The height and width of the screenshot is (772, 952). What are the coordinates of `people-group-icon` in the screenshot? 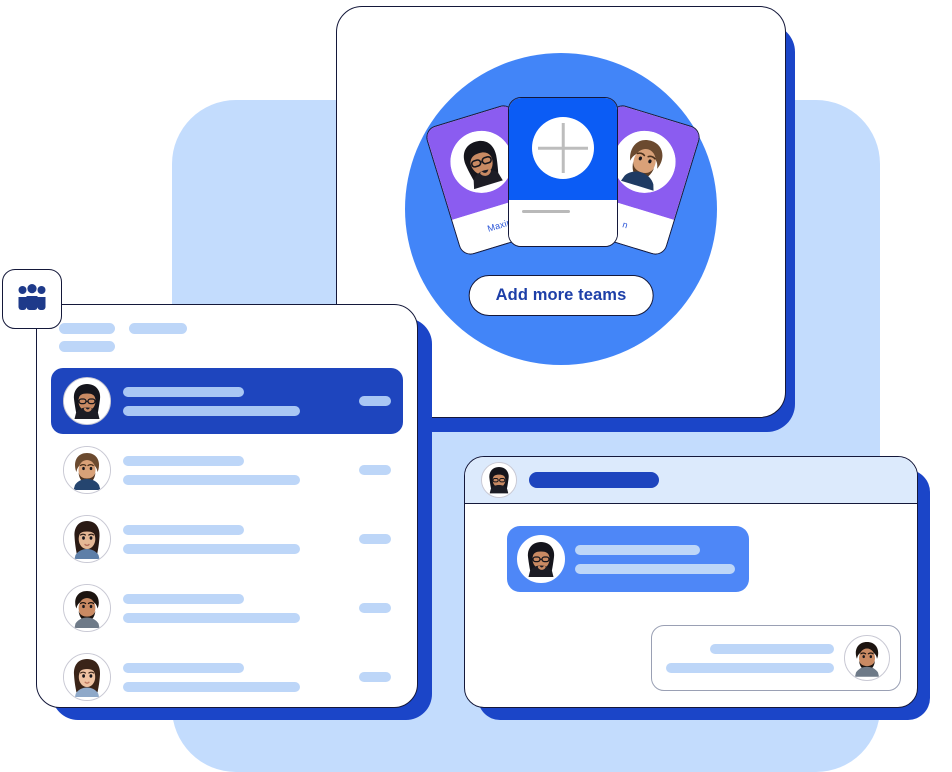 It's located at (32, 299).